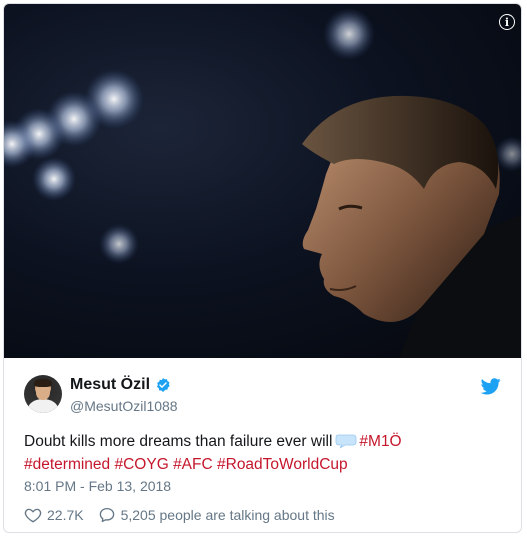  Describe the element at coordinates (380, 441) in the screenshot. I see `hashtag-m1o: #M1Ö` at that location.